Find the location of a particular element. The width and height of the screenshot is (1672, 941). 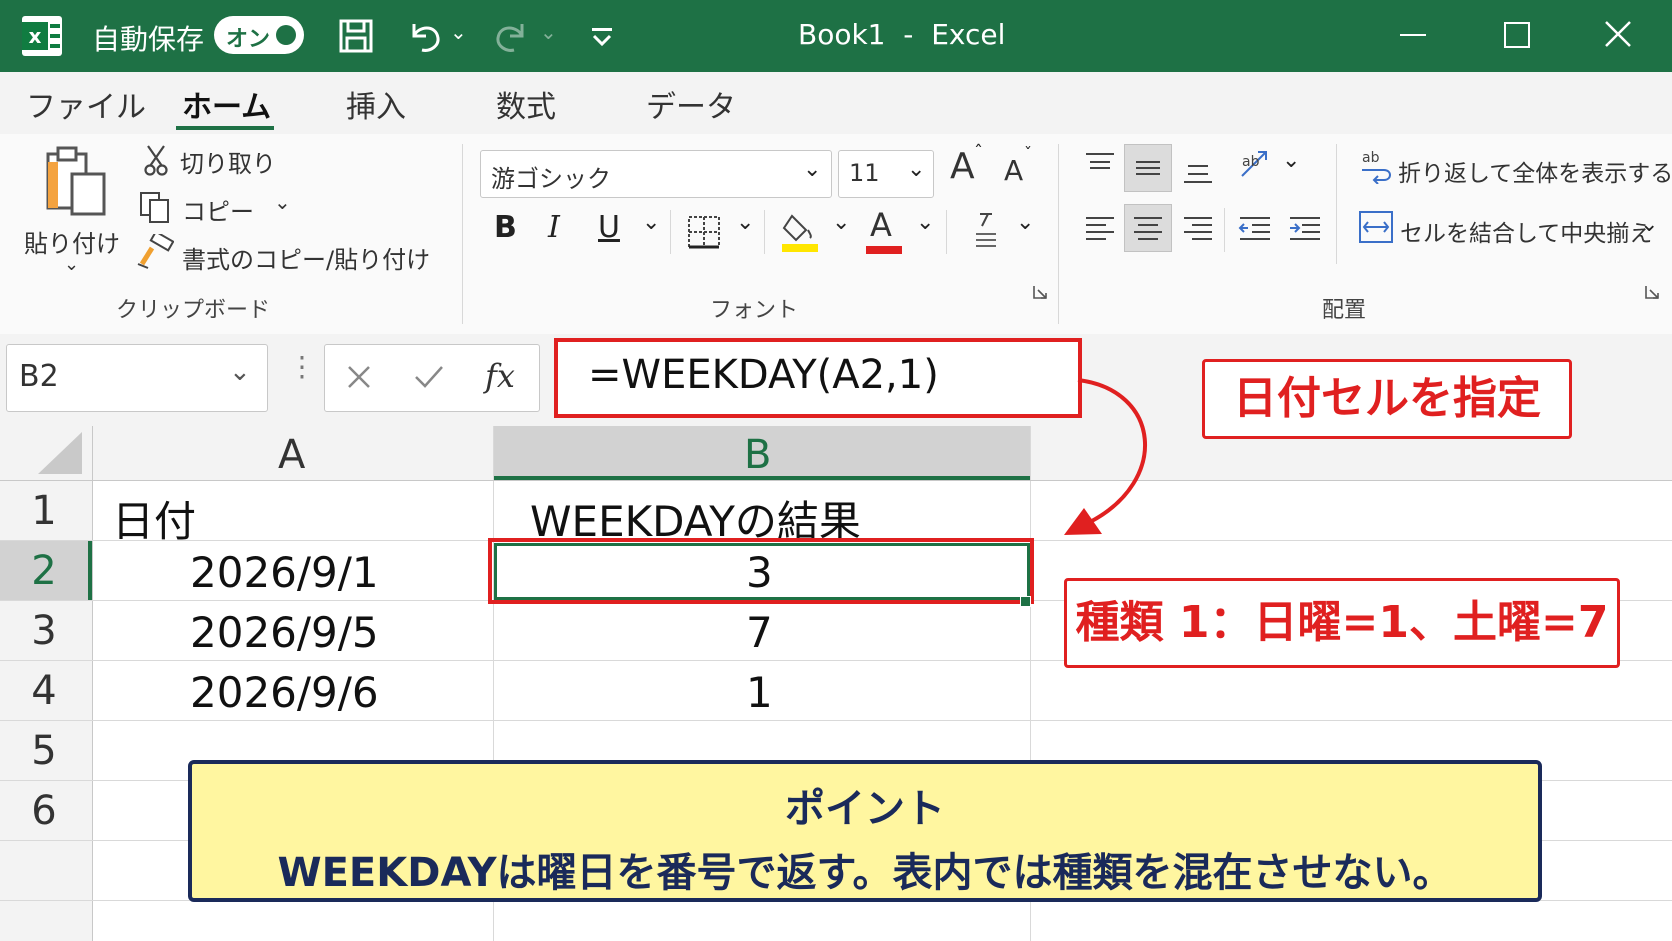

copy-dropdown-icon: ⌄ is located at coordinates (282, 202).